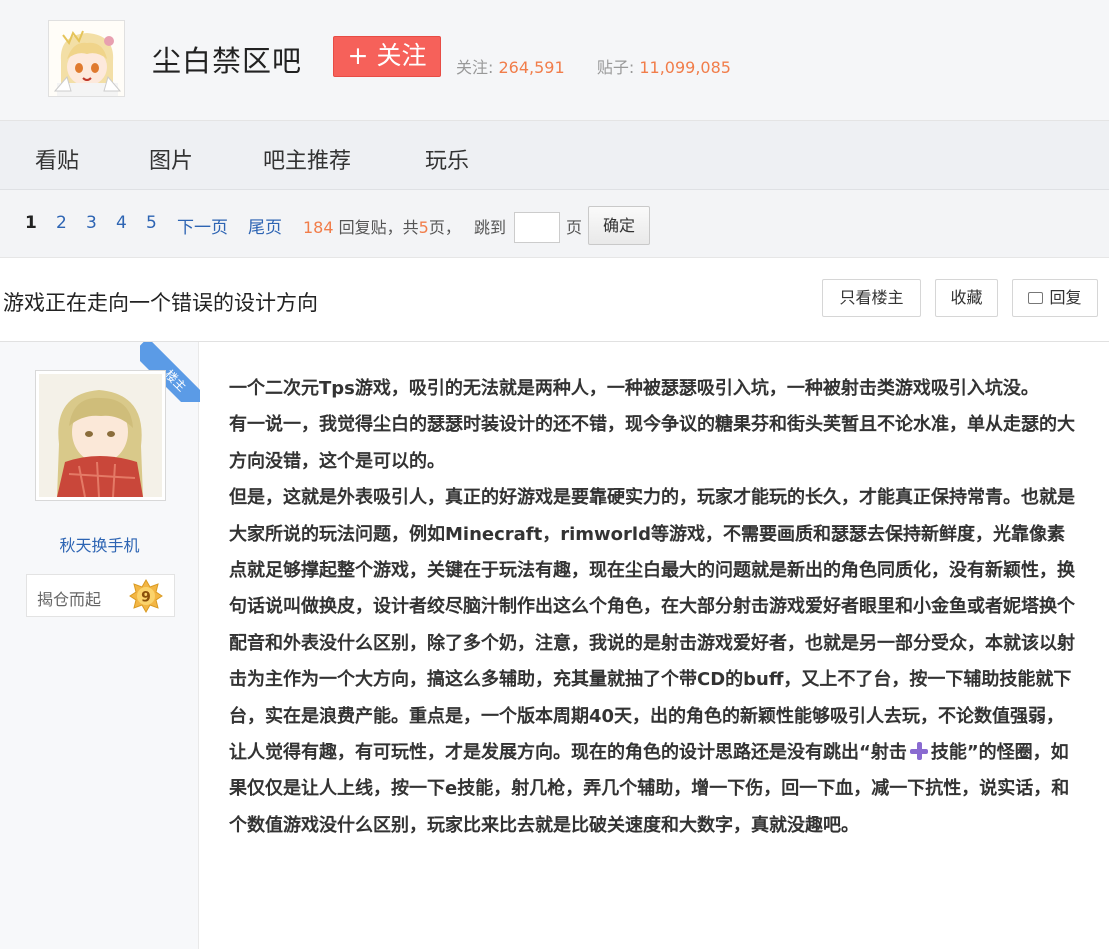 The width and height of the screenshot is (1109, 949). What do you see at coordinates (685, 67) in the screenshot?
I see `posts-count: 11,099,085` at bounding box center [685, 67].